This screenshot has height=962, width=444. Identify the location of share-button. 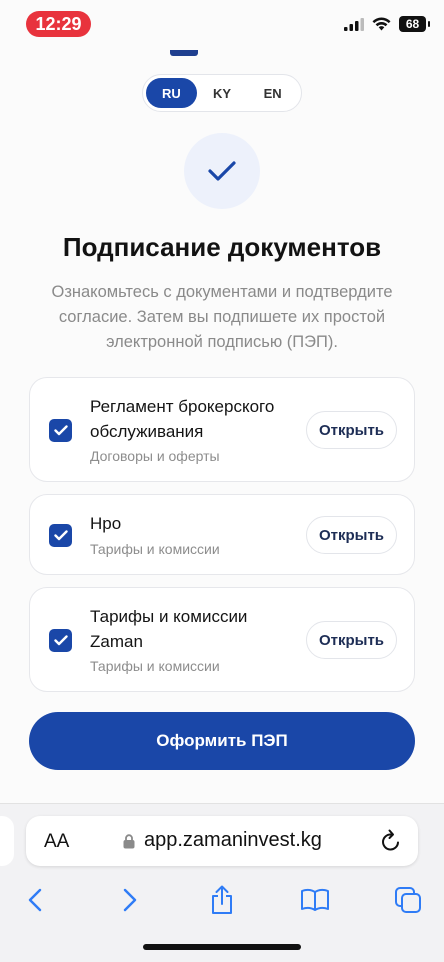
(222, 900).